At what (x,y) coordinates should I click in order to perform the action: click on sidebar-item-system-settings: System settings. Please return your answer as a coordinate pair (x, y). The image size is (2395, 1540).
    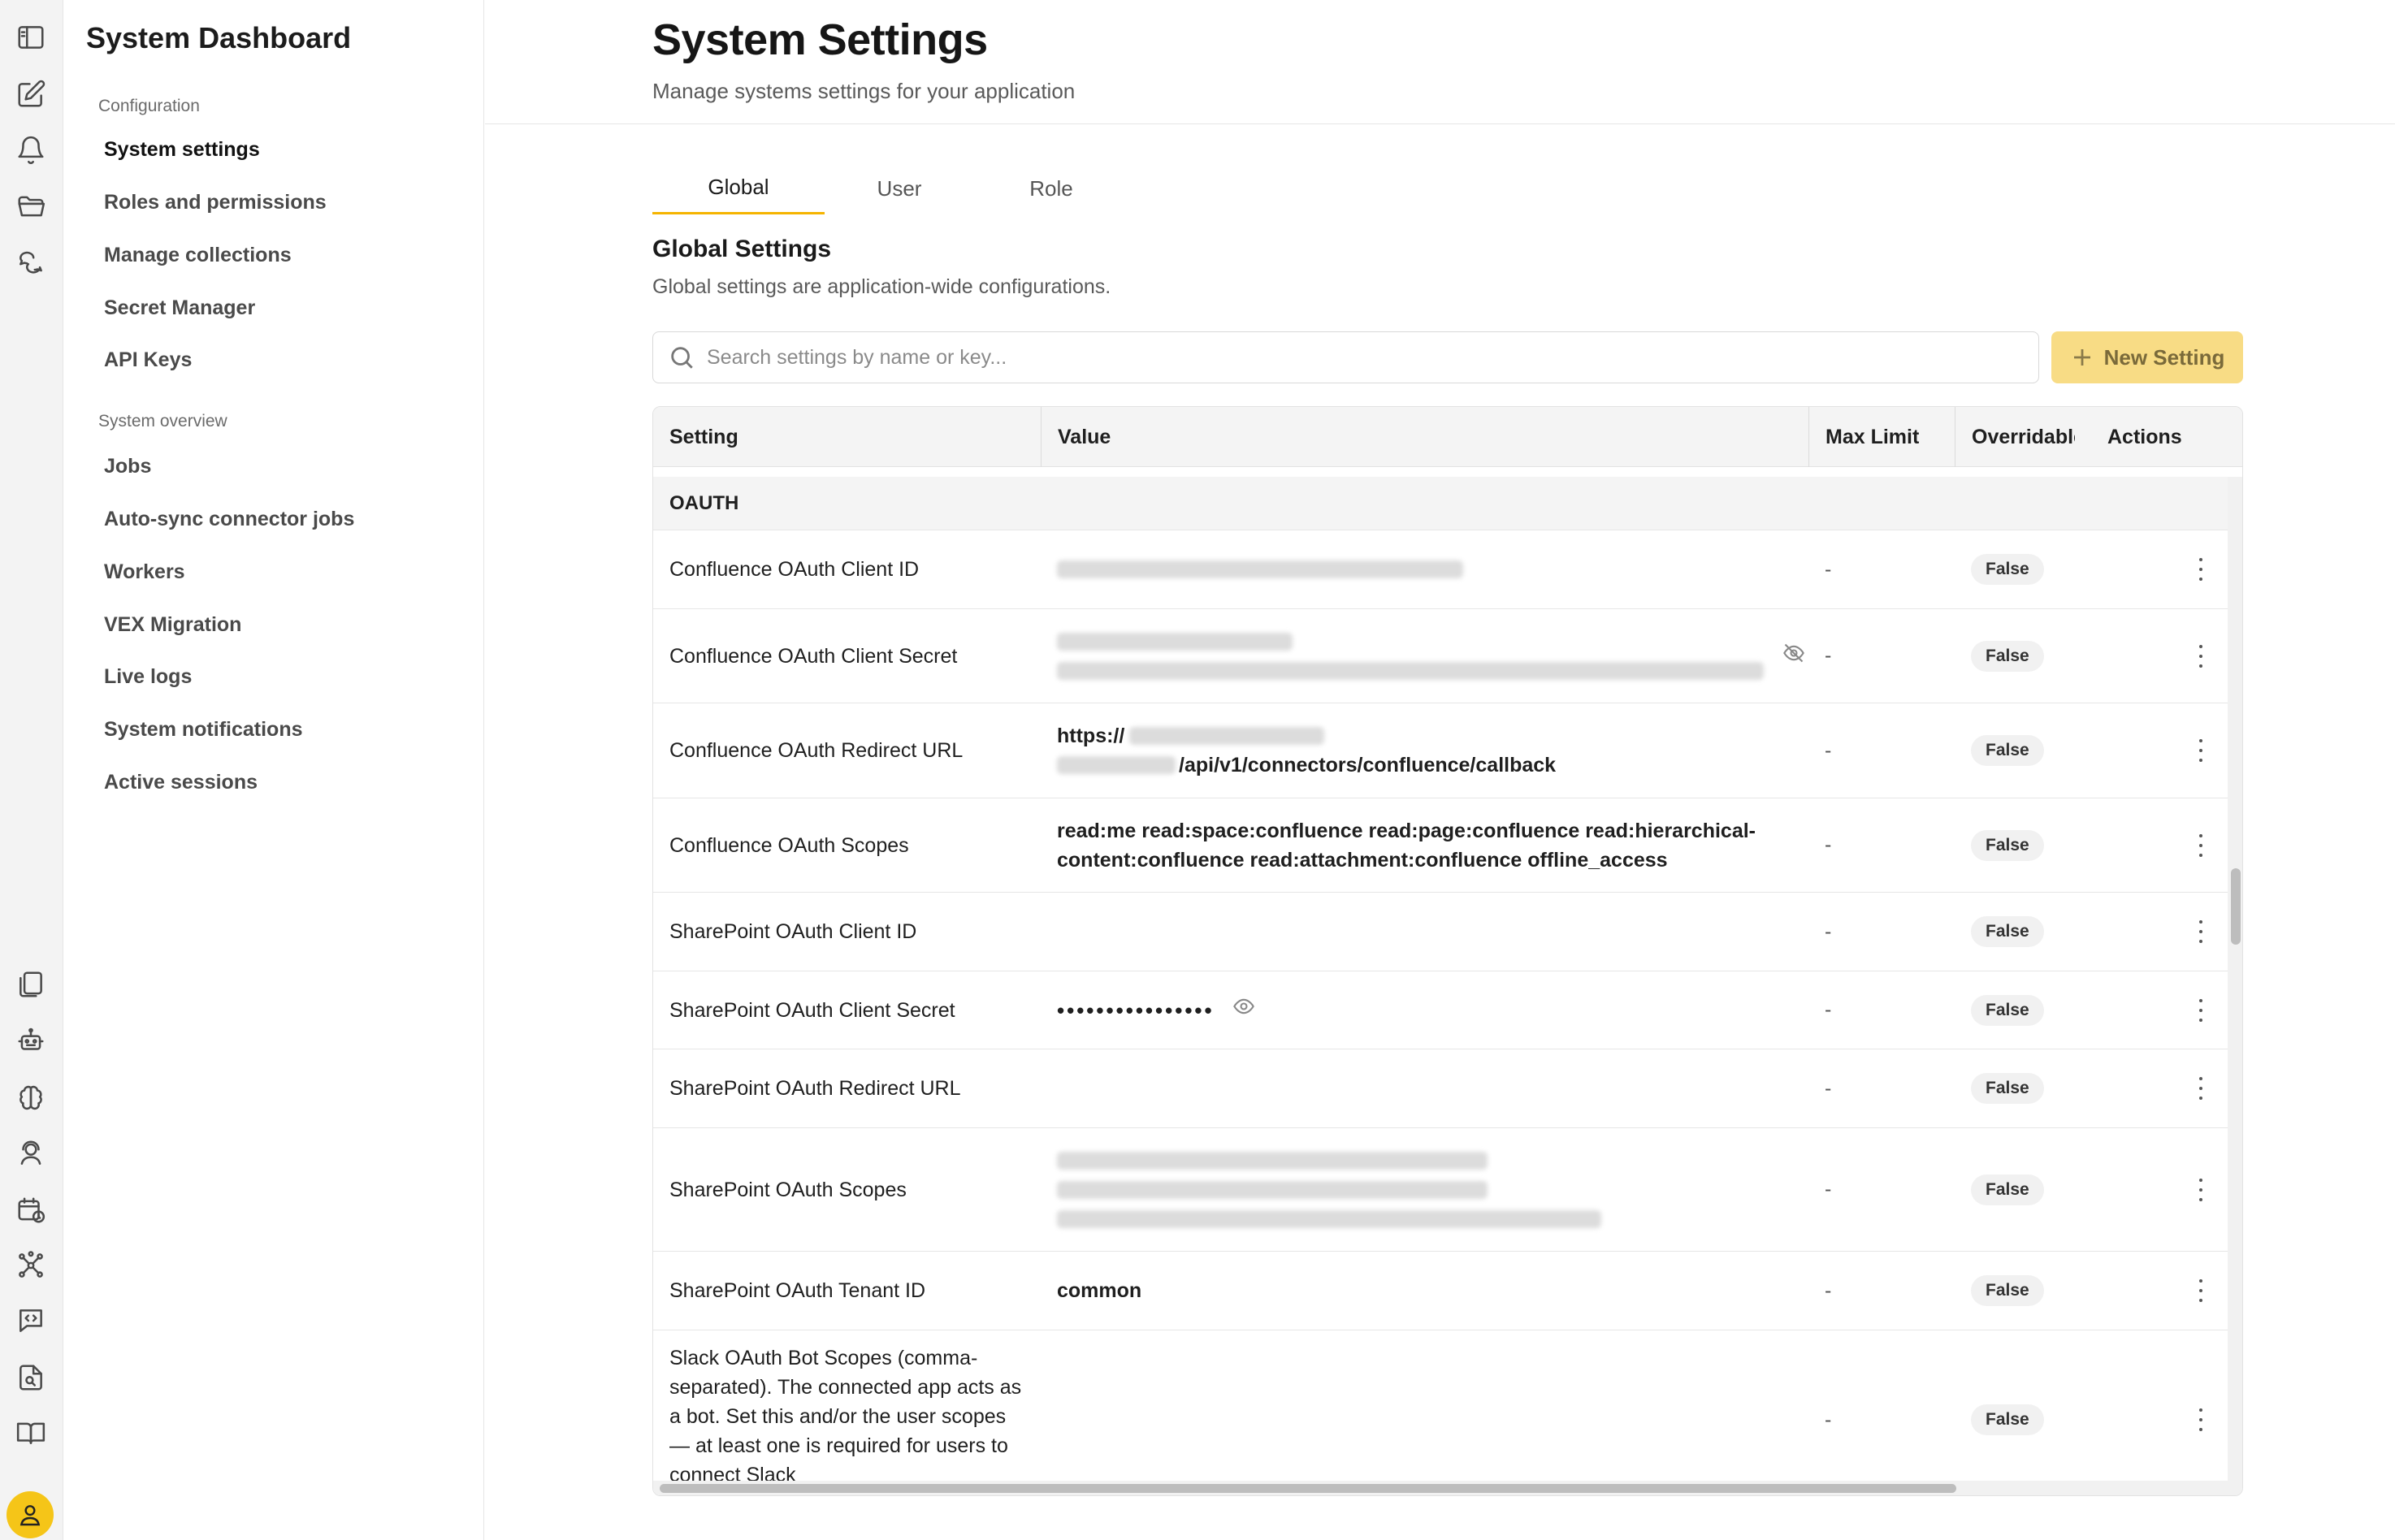
    Looking at the image, I should click on (182, 150).